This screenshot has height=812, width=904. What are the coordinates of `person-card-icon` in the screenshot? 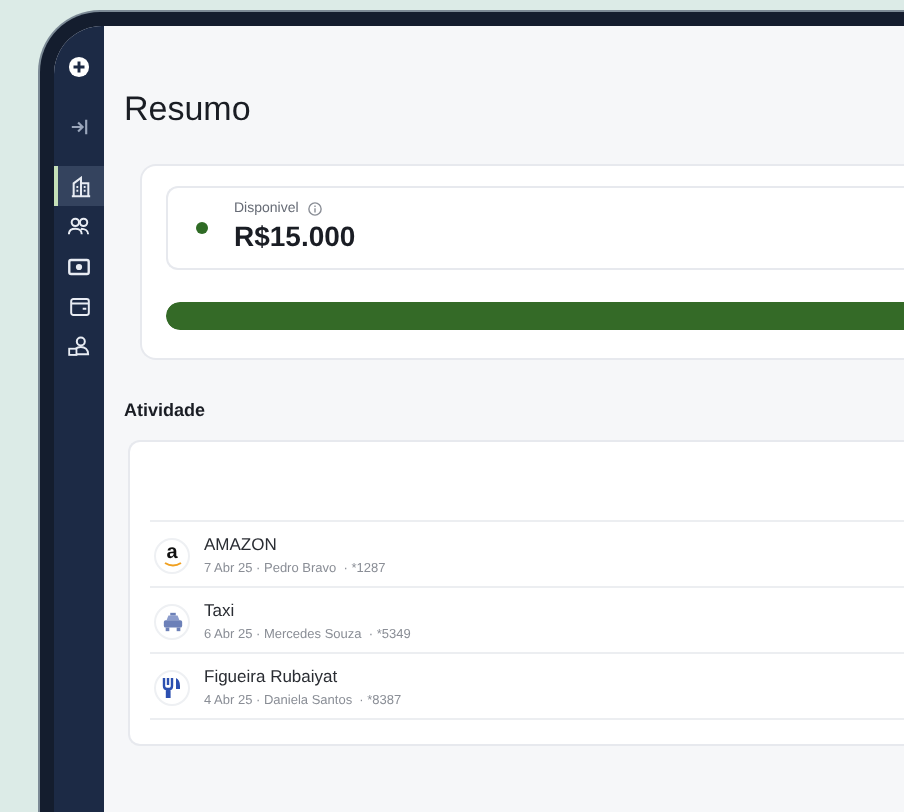 It's located at (79, 346).